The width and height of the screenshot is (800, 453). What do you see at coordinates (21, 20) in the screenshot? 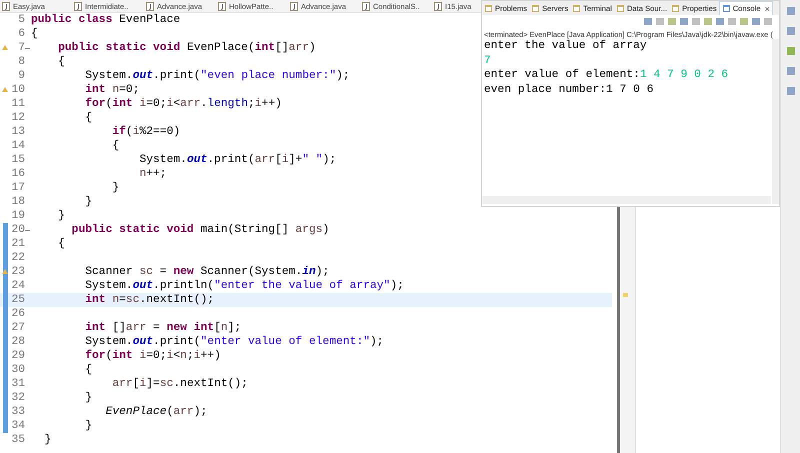
I see `line-number: 5` at bounding box center [21, 20].